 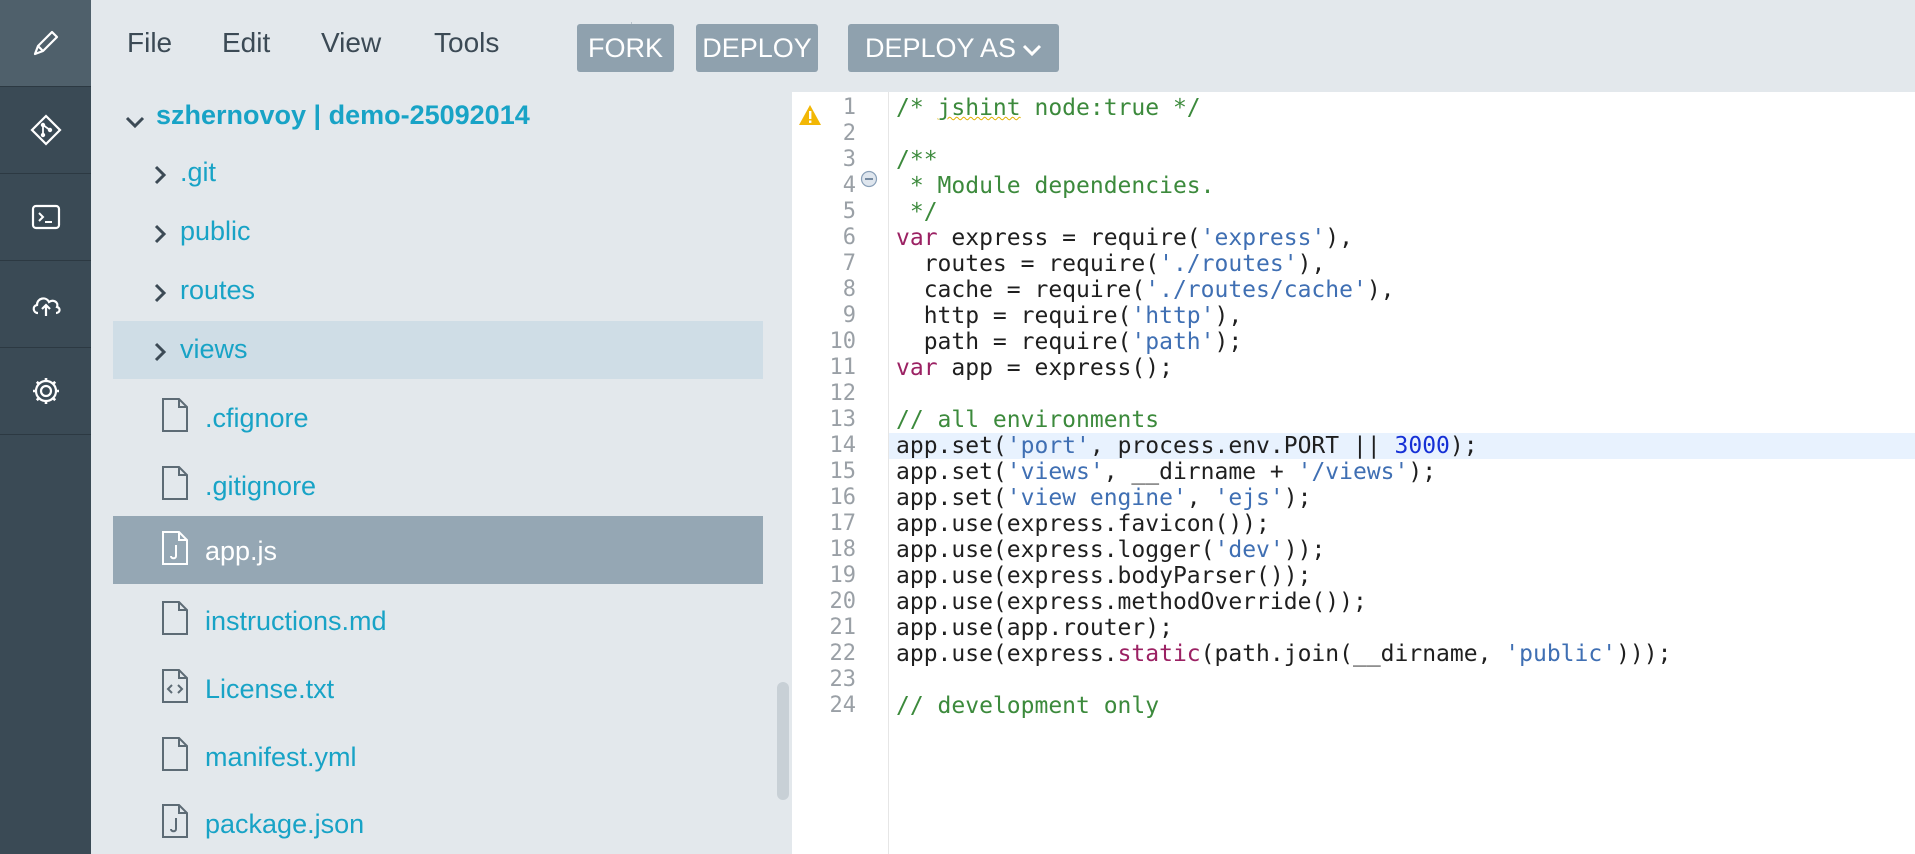 I want to click on explorer-scrollbar, so click(x=783, y=741).